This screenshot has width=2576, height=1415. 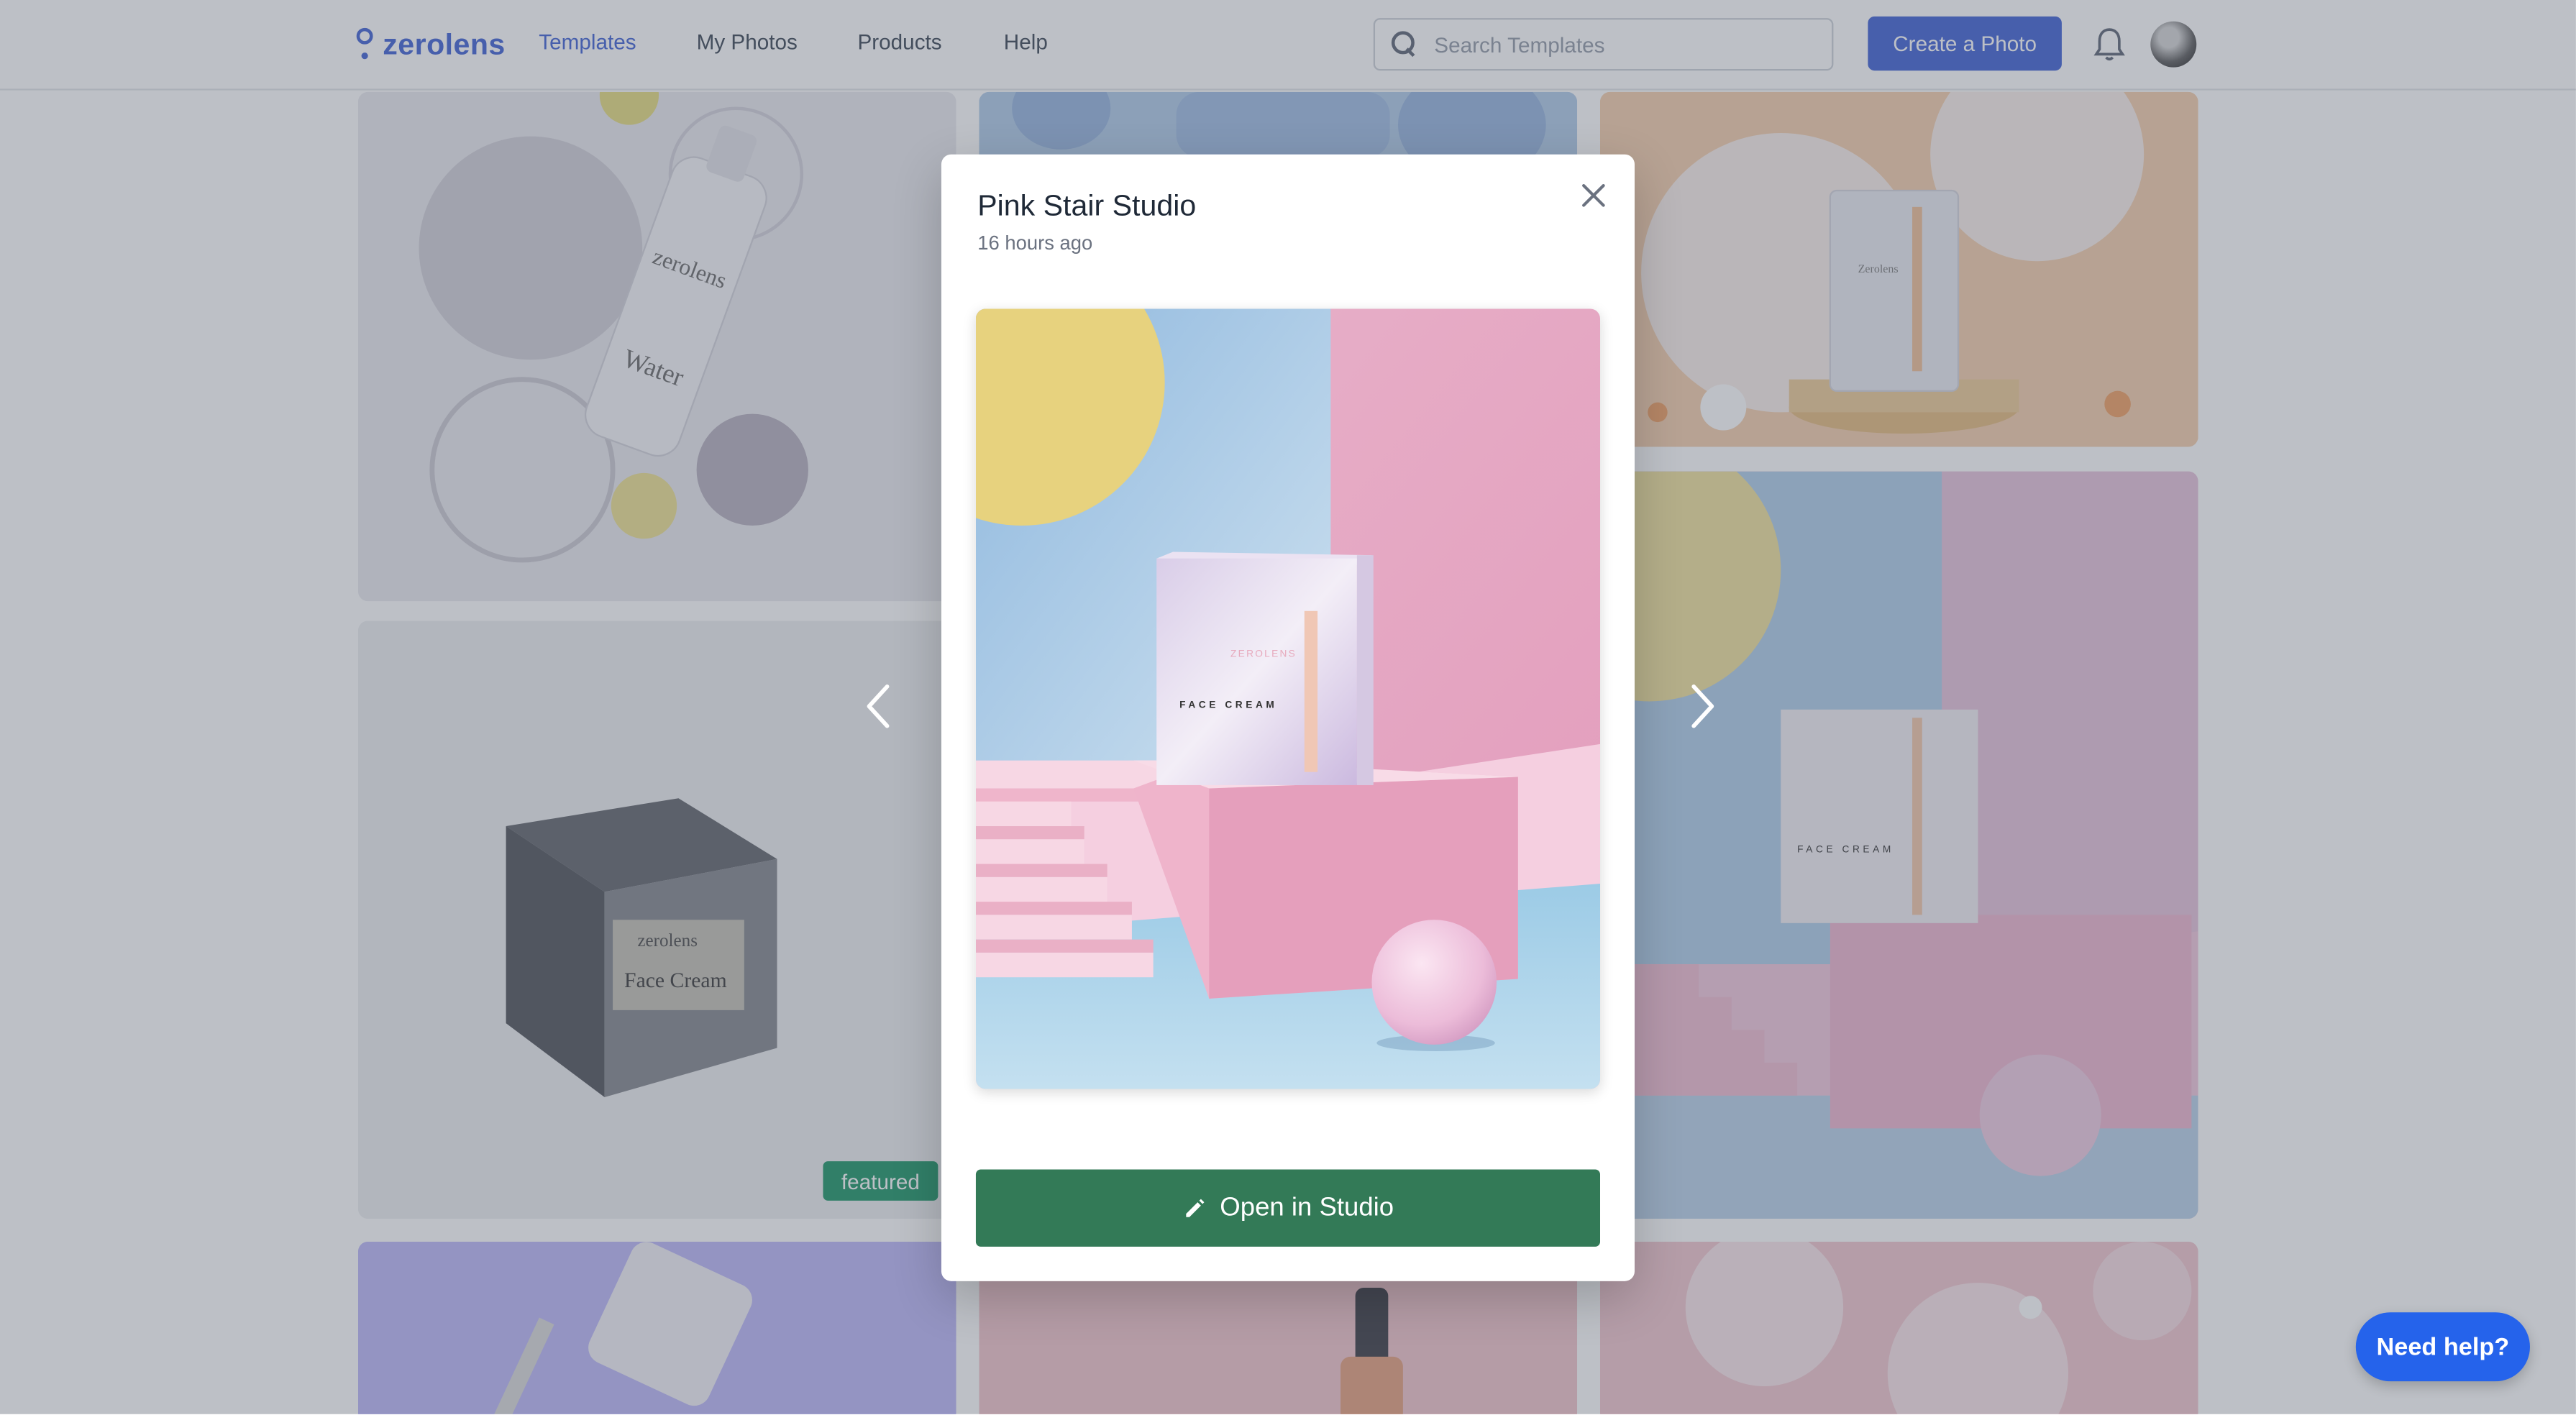 What do you see at coordinates (2442, 1347) in the screenshot?
I see `need-help-button: Need help?` at bounding box center [2442, 1347].